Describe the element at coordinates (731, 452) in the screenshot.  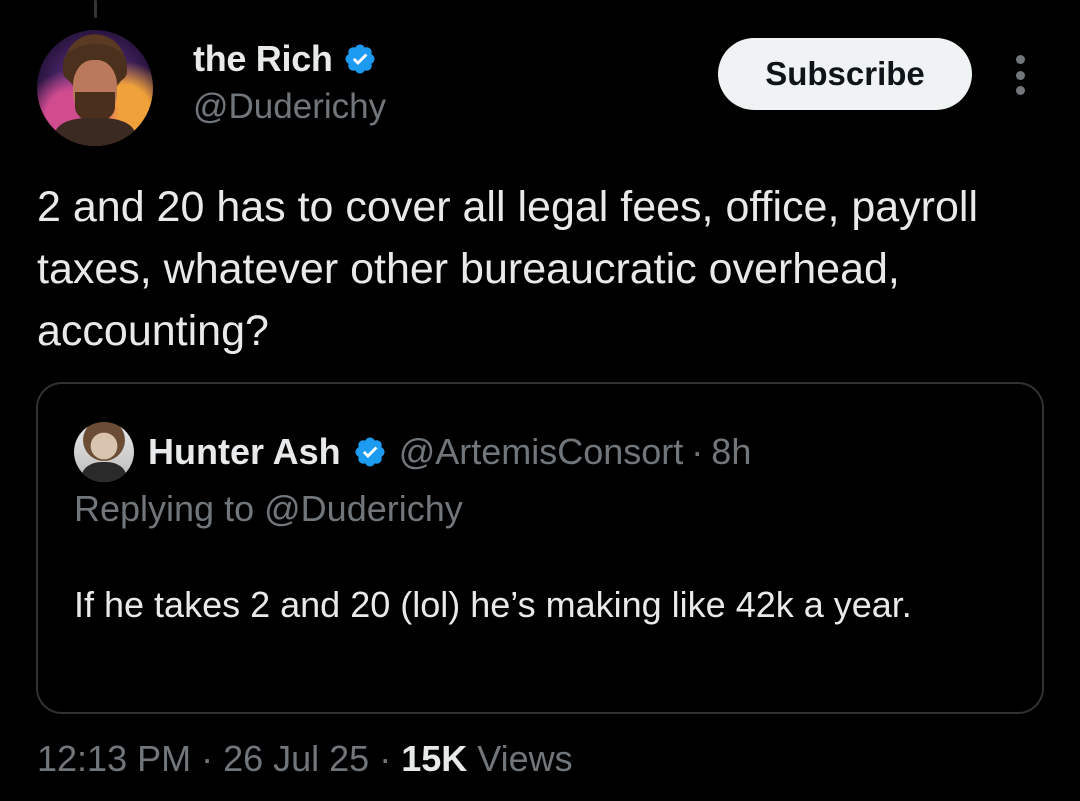
I see `quoted-tweet-time: 8h` at that location.